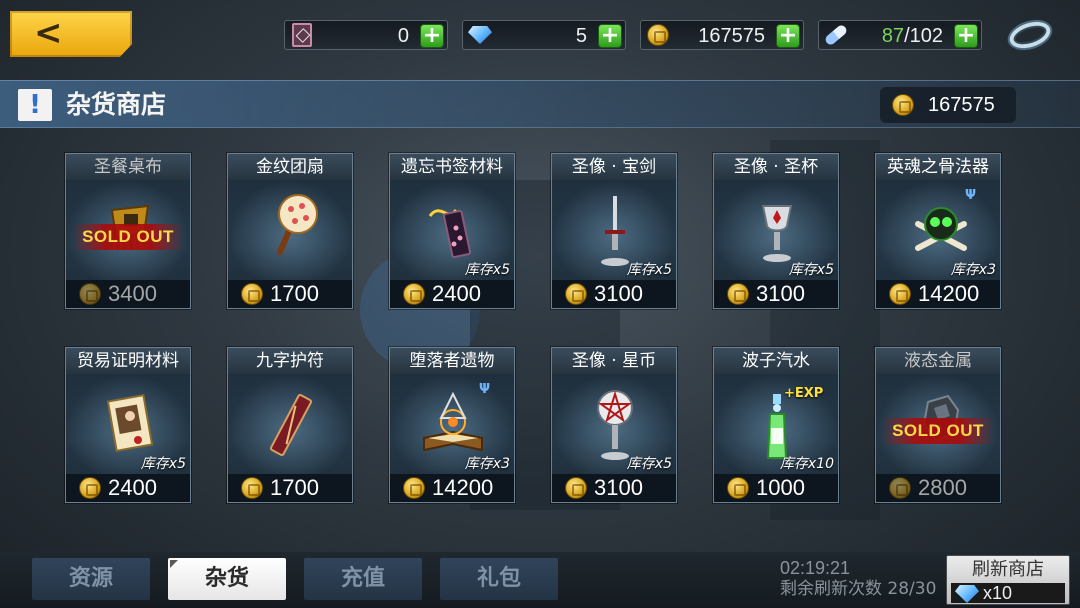 The width and height of the screenshot is (1080, 608). I want to click on grail-statue-icon, so click(777, 233).